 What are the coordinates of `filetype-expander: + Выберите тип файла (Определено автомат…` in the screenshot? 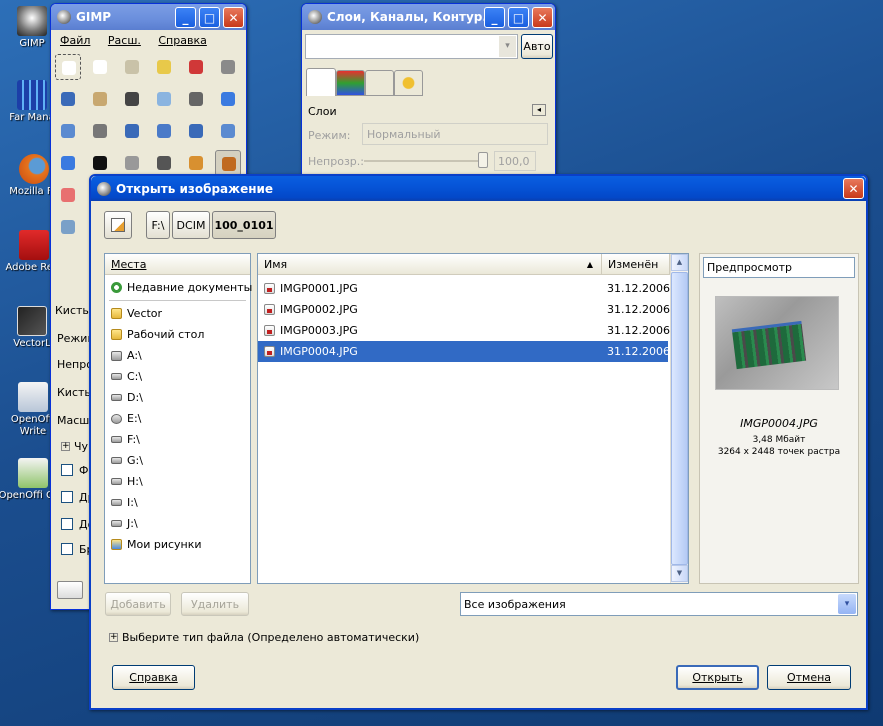 It's located at (264, 637).